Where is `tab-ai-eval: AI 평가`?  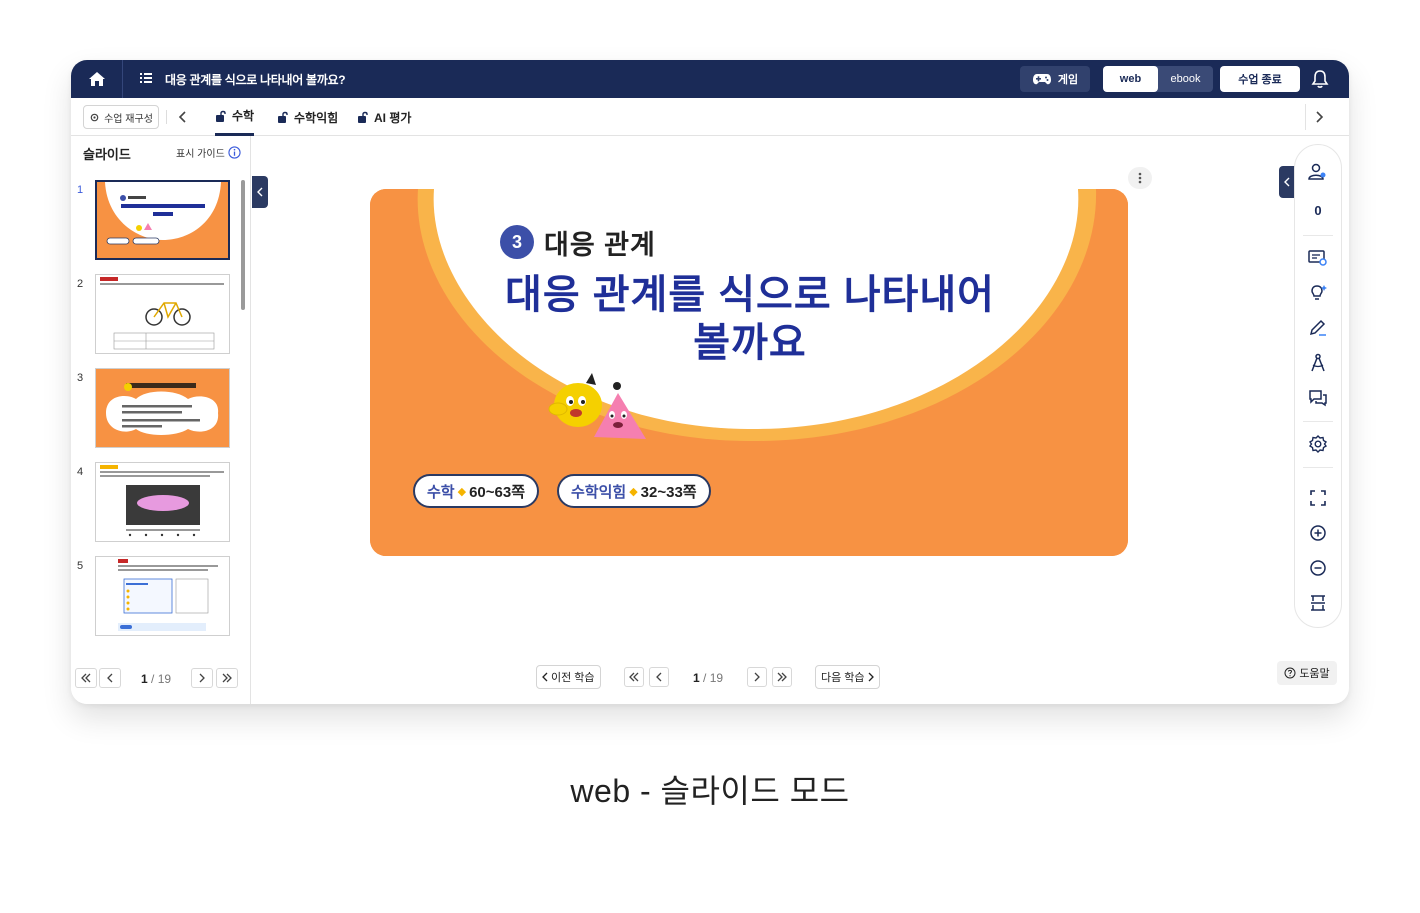 tab-ai-eval: AI 평가 is located at coordinates (384, 117).